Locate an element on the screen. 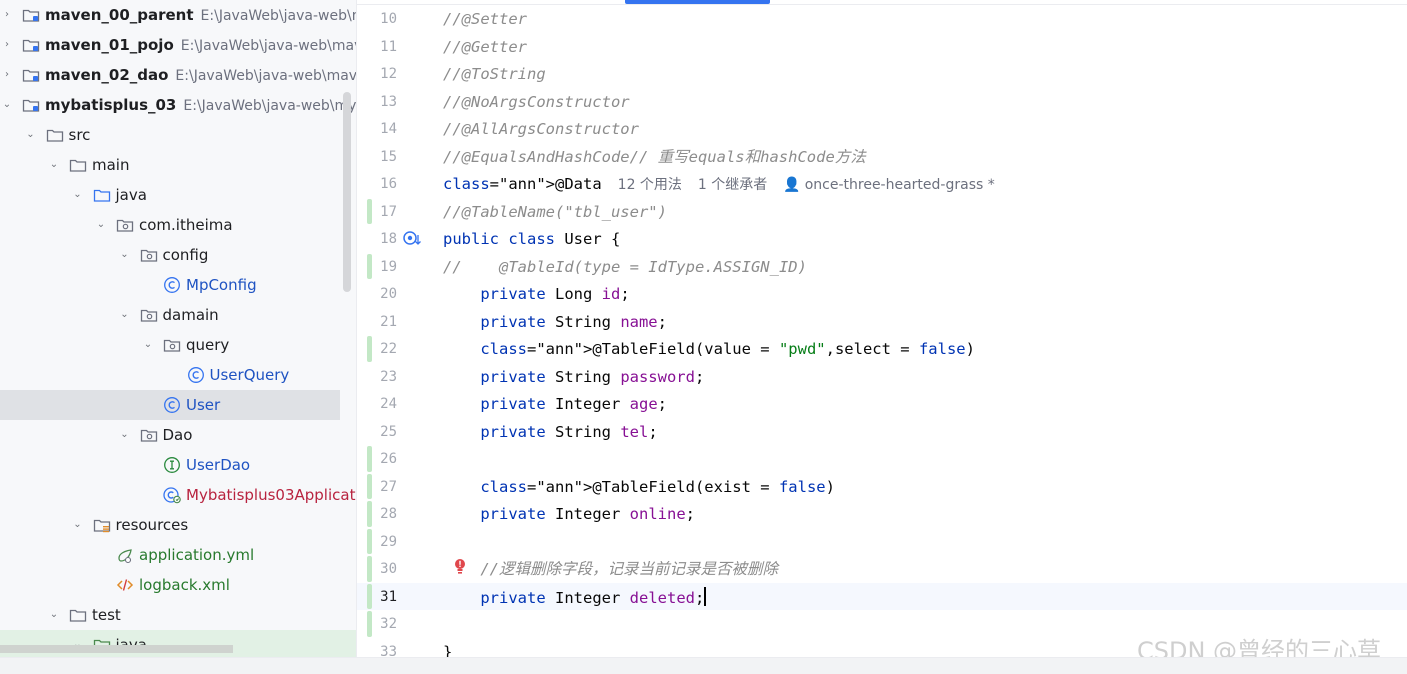 Image resolution: width=1407 pixels, height=674 pixels. tree-item: ⌄ java is located at coordinates (178, 195).